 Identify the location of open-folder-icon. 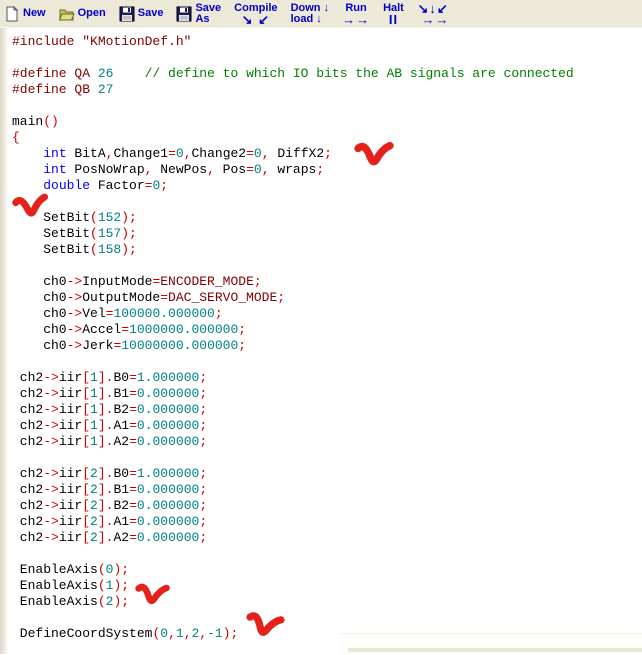
(66, 14).